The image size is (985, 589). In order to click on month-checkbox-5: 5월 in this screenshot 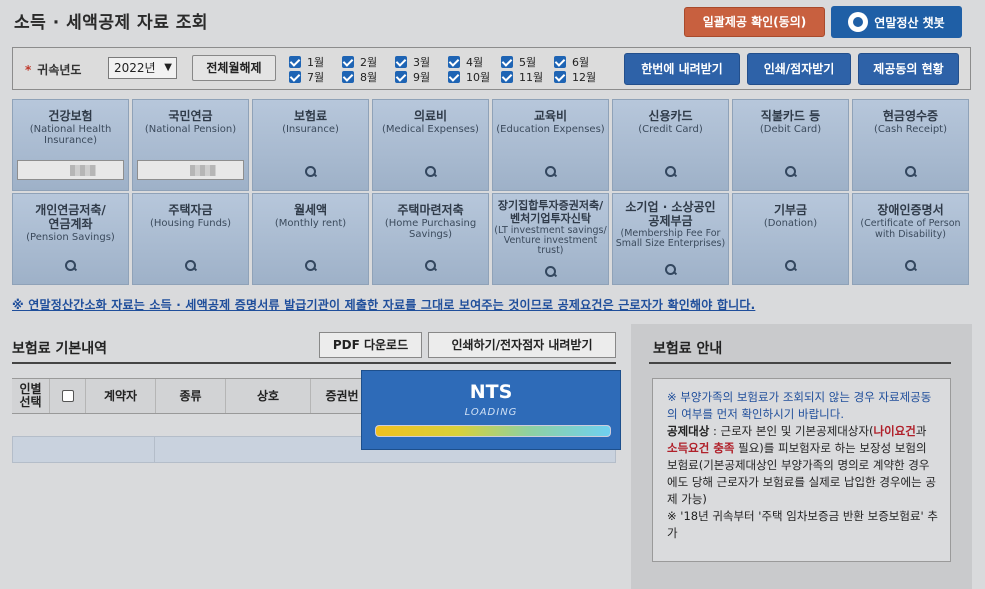, I will do `click(518, 62)`.